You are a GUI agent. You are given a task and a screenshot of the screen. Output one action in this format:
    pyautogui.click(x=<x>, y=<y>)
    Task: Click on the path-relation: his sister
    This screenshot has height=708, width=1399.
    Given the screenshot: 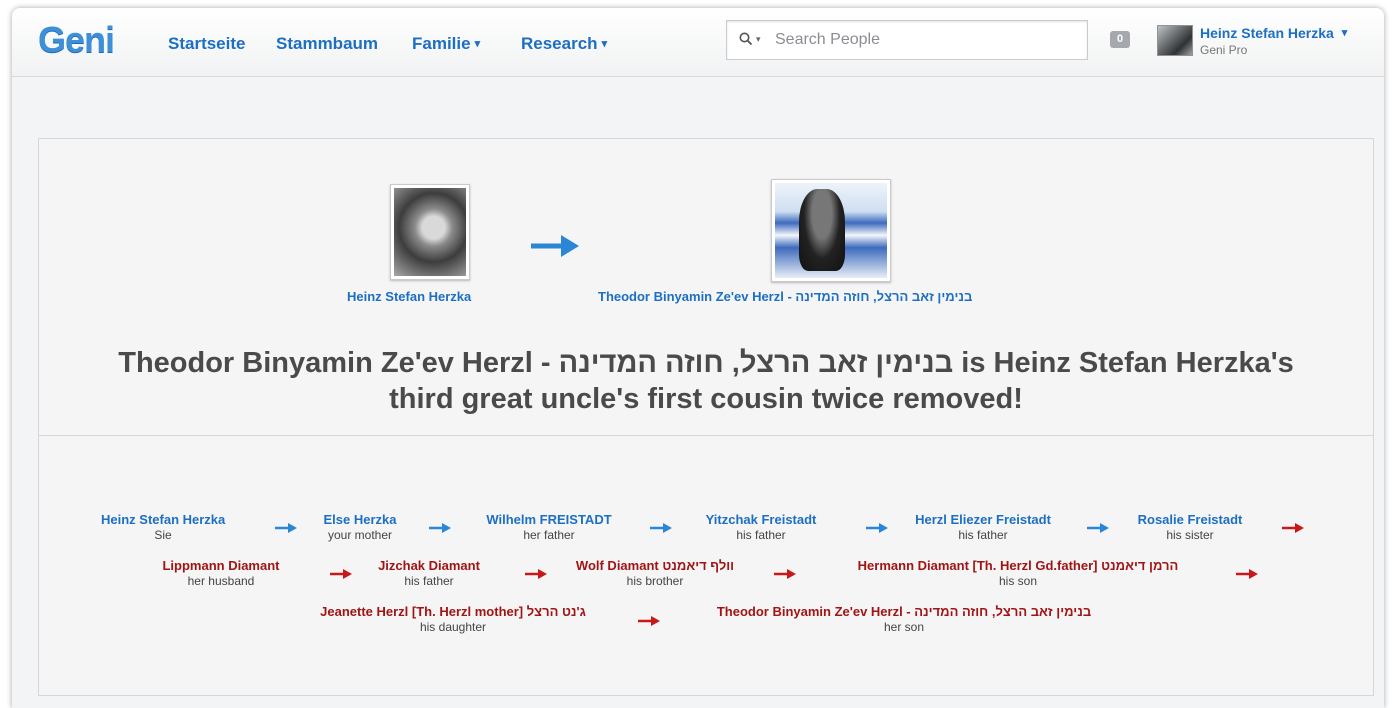 What is the action you would take?
    pyautogui.click(x=1190, y=535)
    